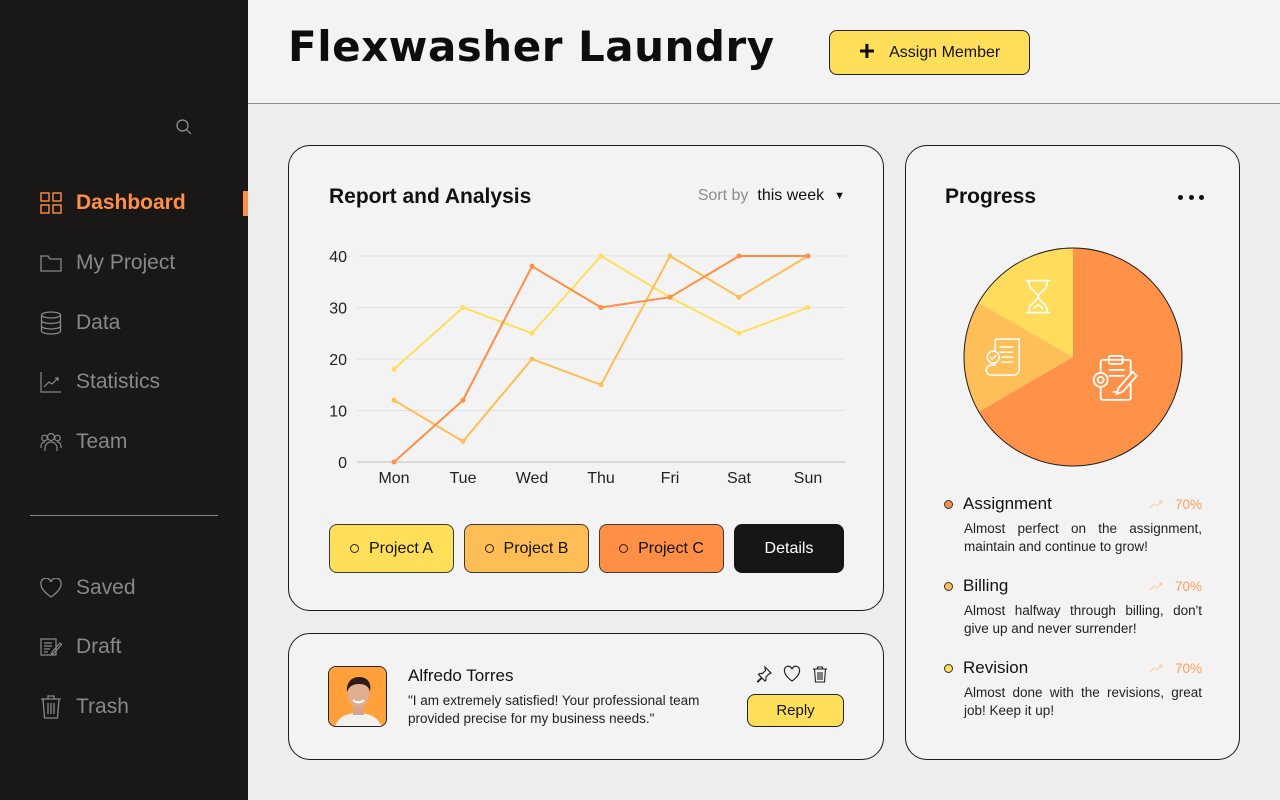  I want to click on y-tick-label: 40, so click(338, 257).